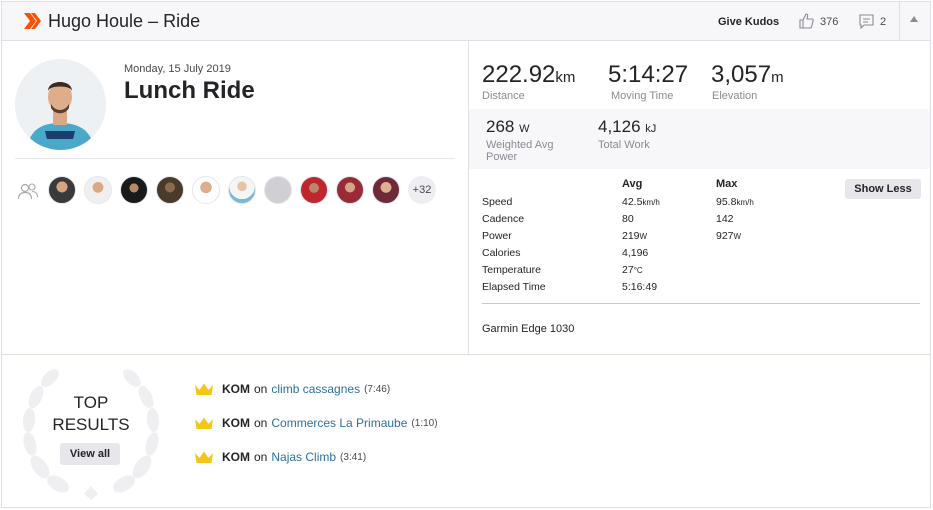 The height and width of the screenshot is (510, 933). I want to click on thumbs-up-icon, so click(806, 21).